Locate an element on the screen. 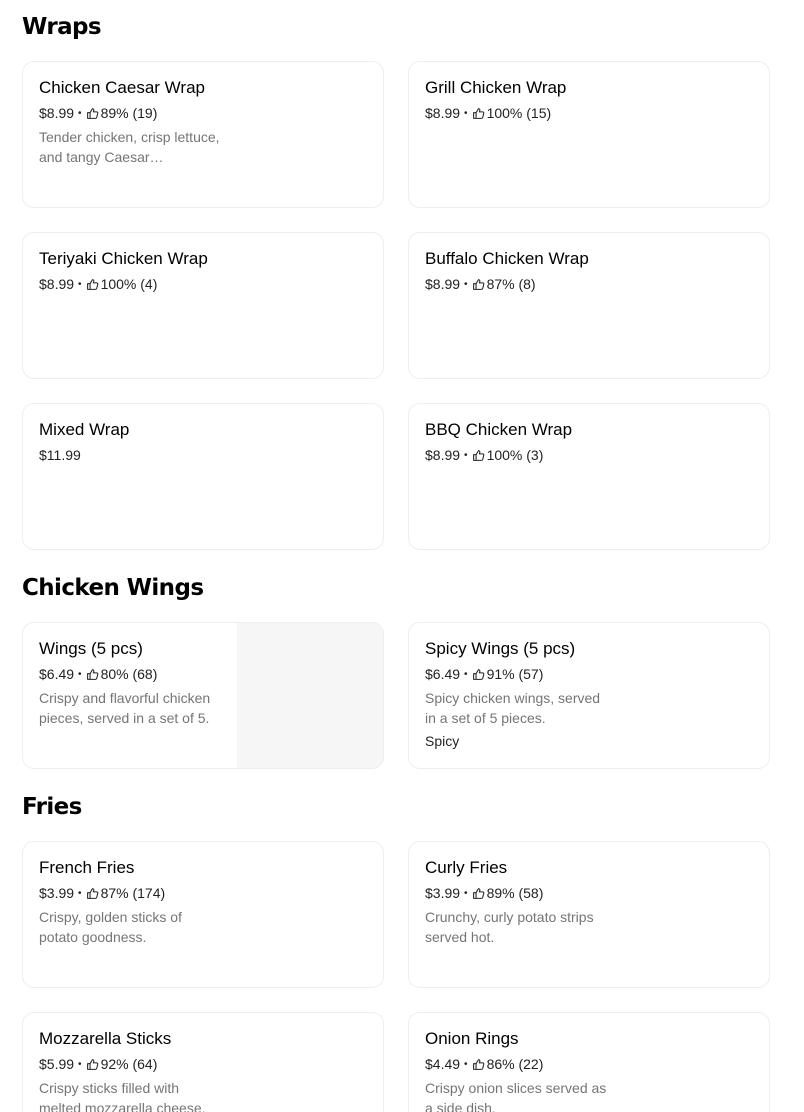 The width and height of the screenshot is (804, 1112). item-meta: $8.99 • 89% (19) is located at coordinates (98, 113).